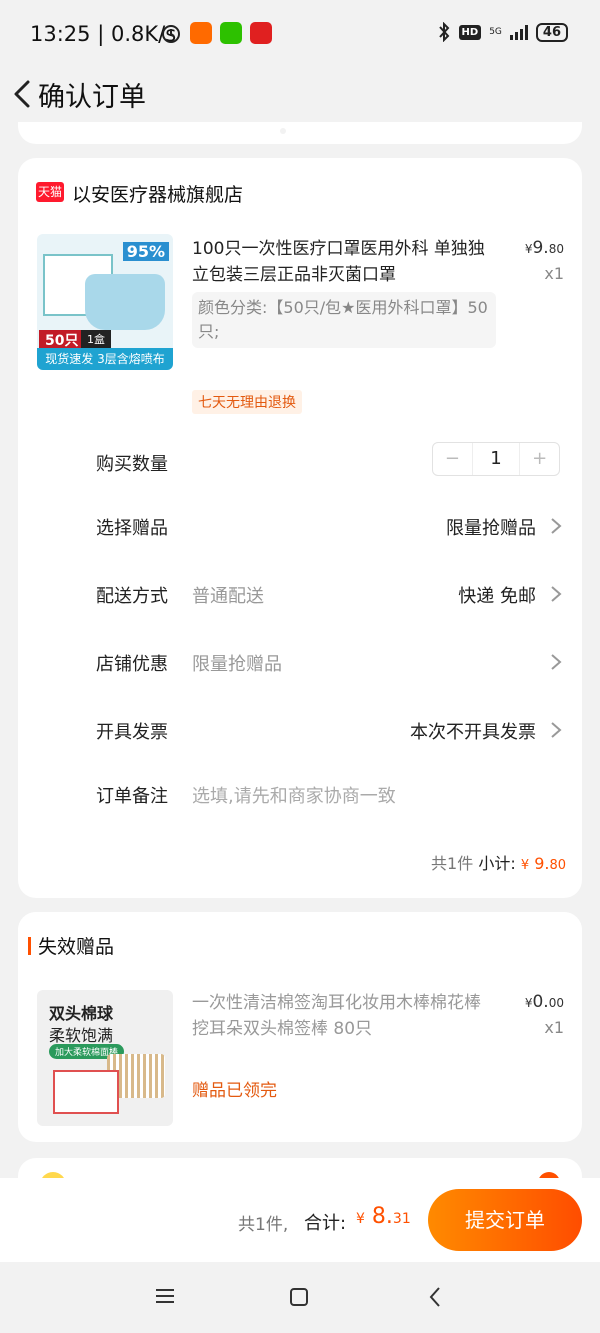  Describe the element at coordinates (452, 863) in the screenshot. I see `subtotal-count: 共1件` at that location.